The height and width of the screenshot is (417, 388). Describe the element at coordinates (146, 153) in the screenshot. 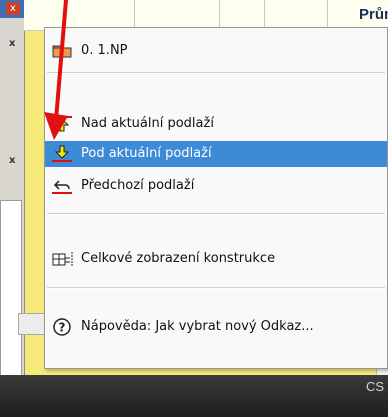

I see `menu-item-label: Pod aktuální podlaží` at that location.